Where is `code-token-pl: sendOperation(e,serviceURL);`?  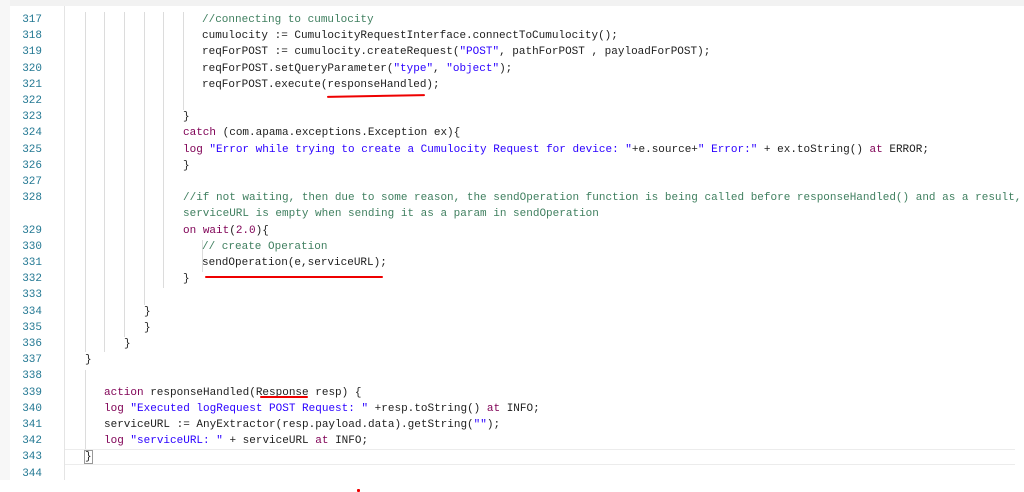
code-token-pl: sendOperation(e,serviceURL); is located at coordinates (294, 263).